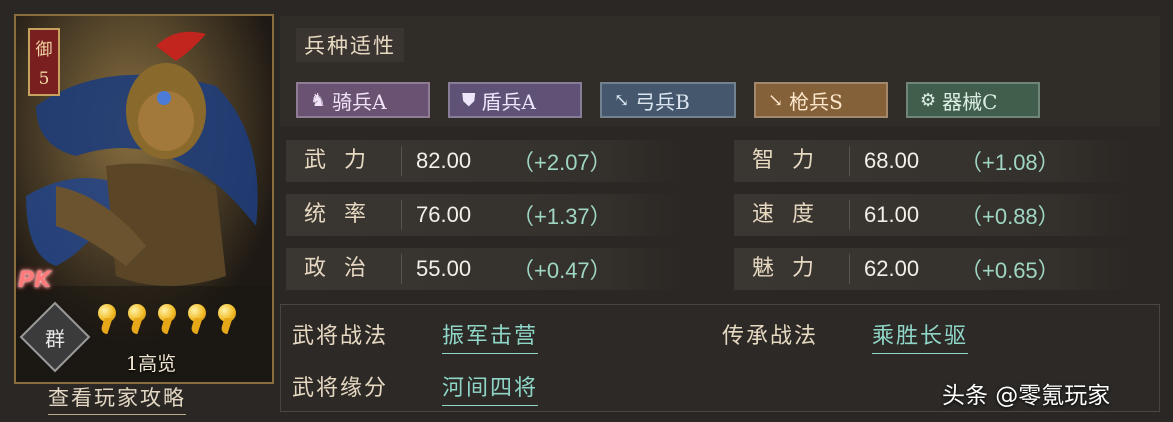 The width and height of the screenshot is (1173, 422). I want to click on attr-row-speed: 速度 61.00 （+0.88）, so click(934, 215).